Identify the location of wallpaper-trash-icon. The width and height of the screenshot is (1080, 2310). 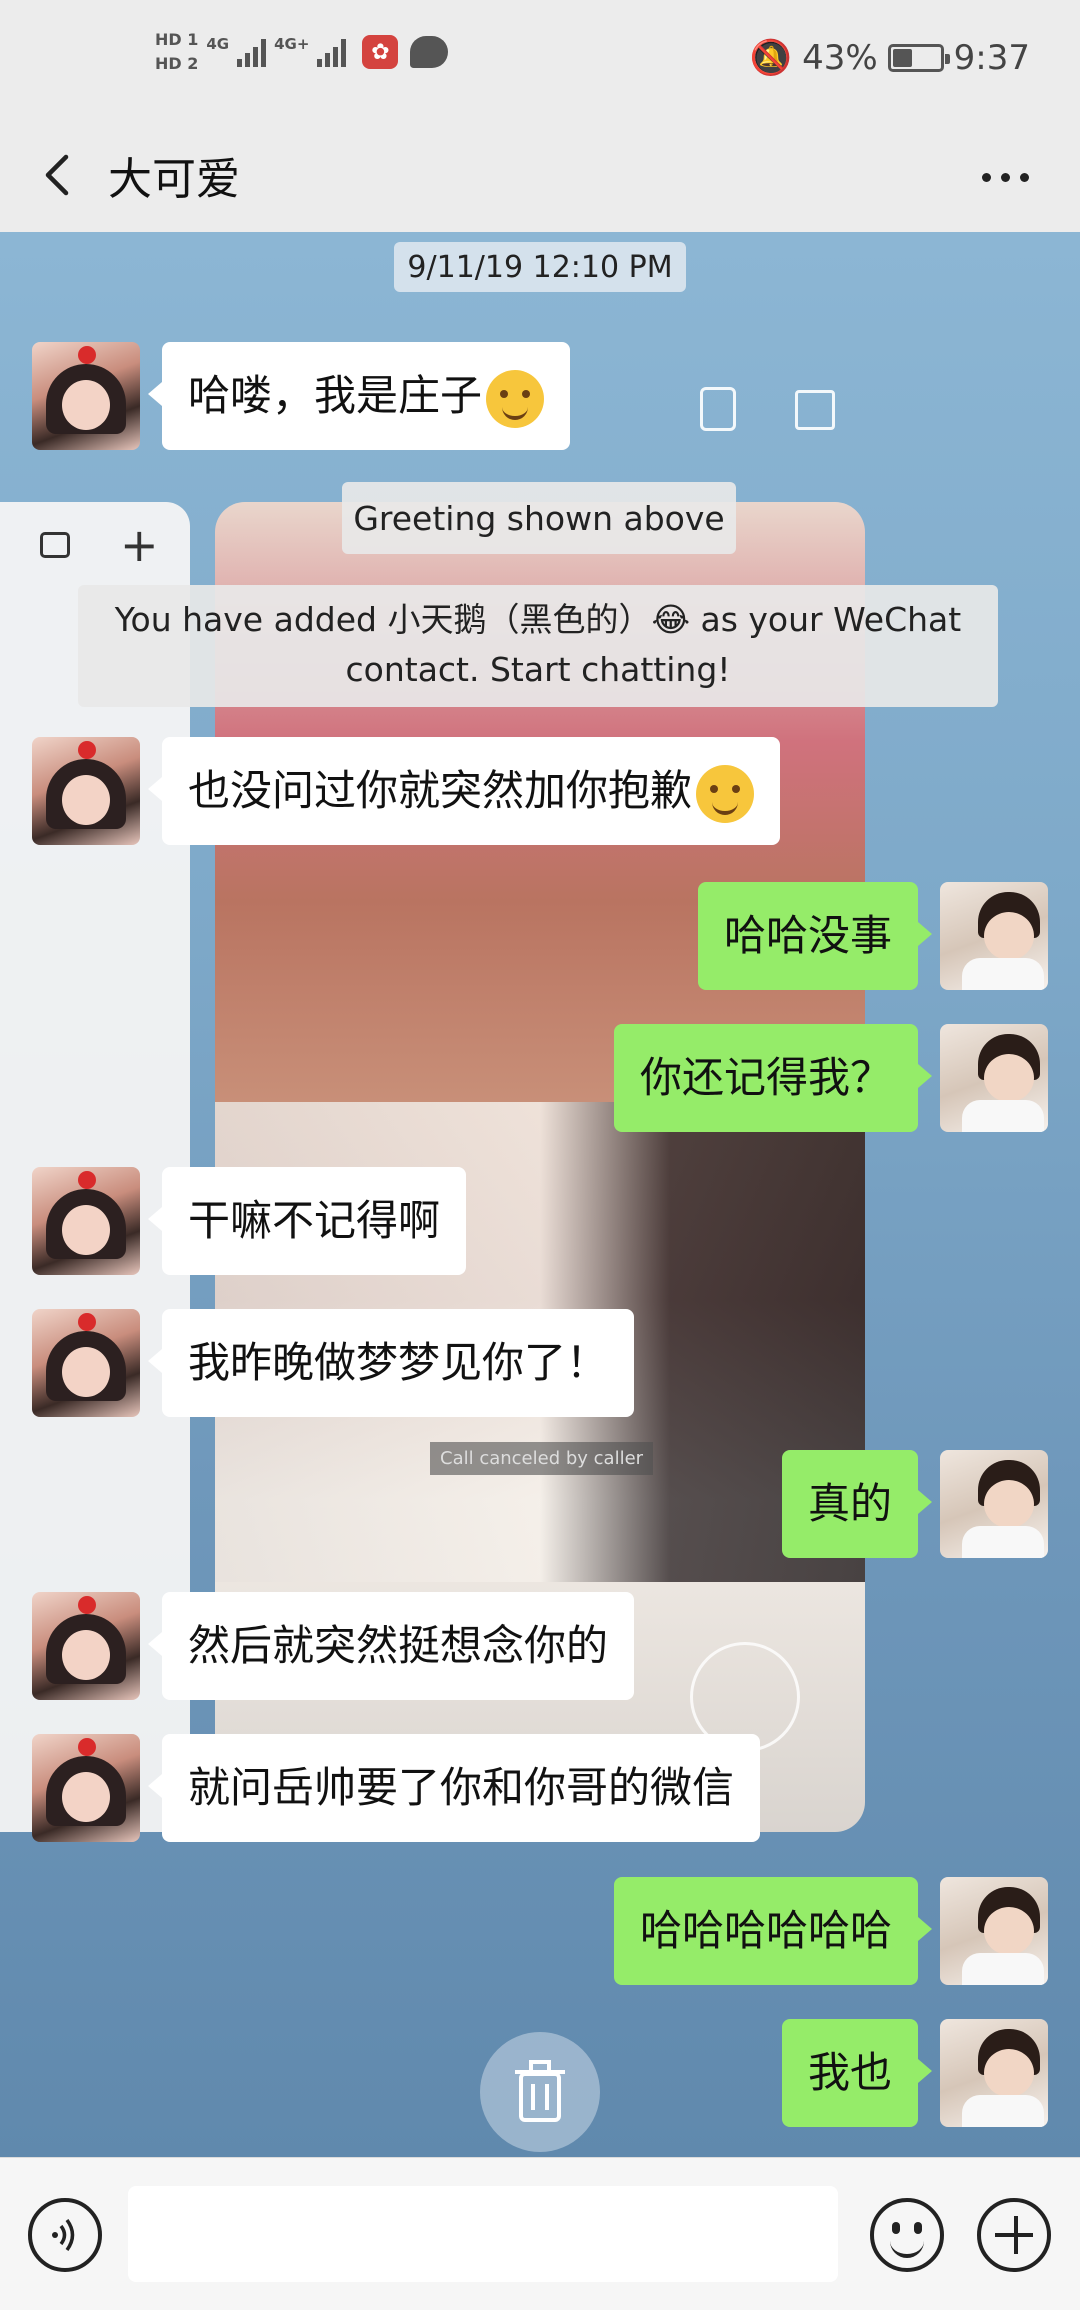
(540, 2092).